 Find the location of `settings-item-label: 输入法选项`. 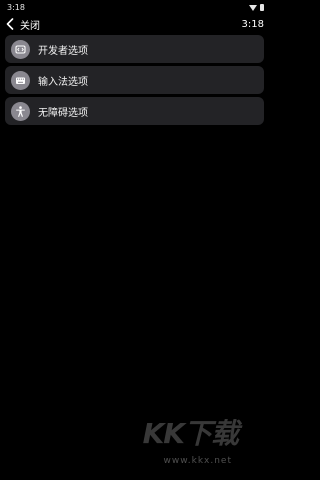

settings-item-label: 输入法选项 is located at coordinates (63, 82).